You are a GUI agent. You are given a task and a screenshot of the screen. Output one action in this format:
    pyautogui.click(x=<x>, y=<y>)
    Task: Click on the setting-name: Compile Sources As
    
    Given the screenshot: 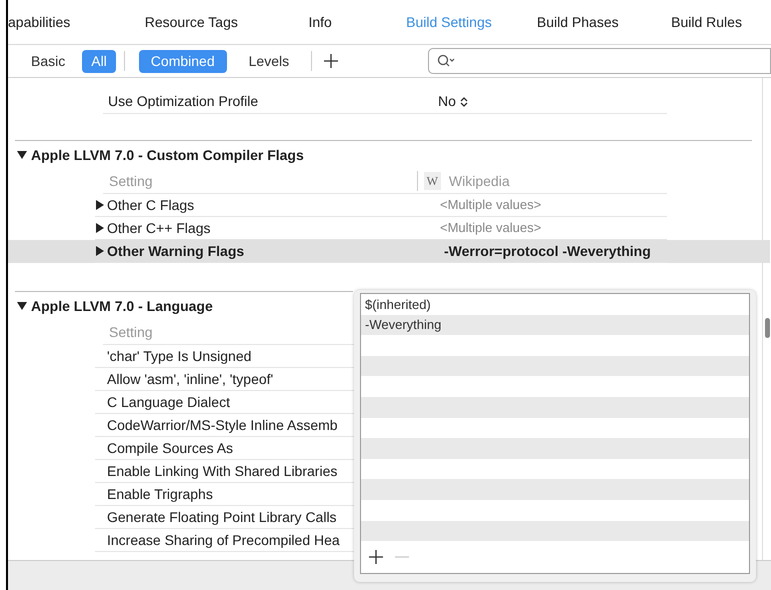 What is the action you would take?
    pyautogui.click(x=170, y=448)
    